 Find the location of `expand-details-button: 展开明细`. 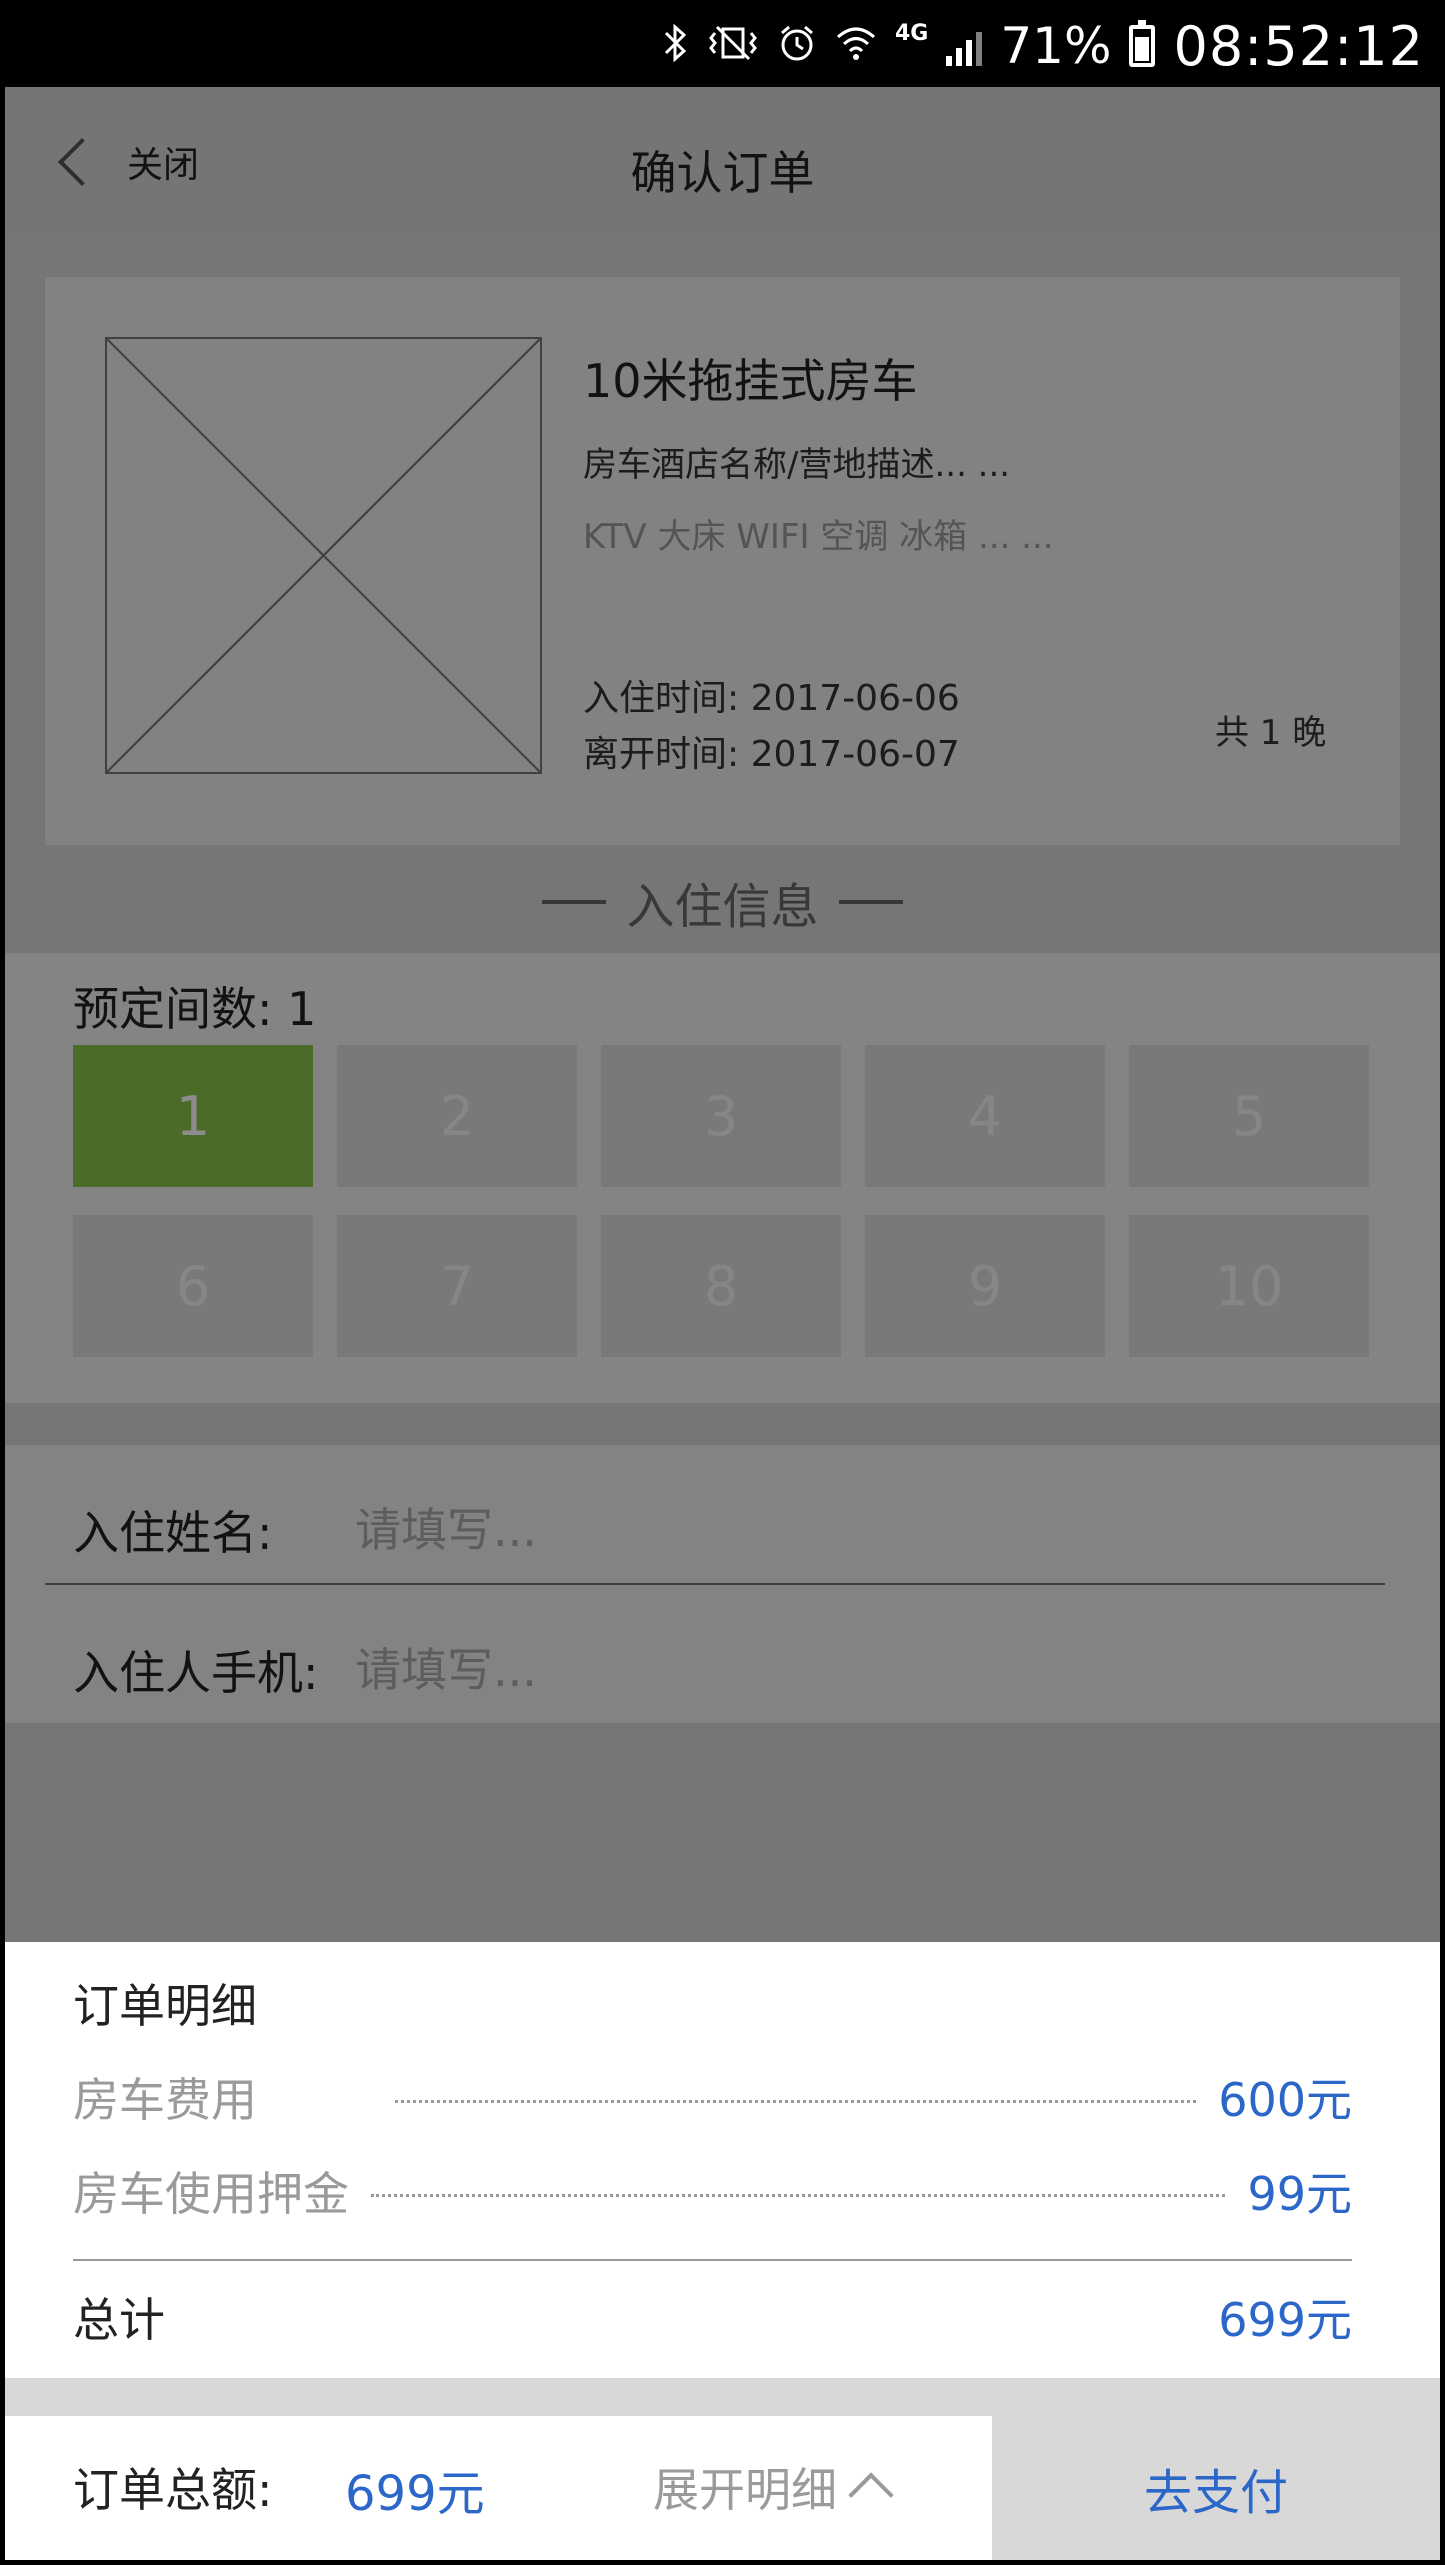

expand-details-button: 展开明细 is located at coordinates (773, 2487).